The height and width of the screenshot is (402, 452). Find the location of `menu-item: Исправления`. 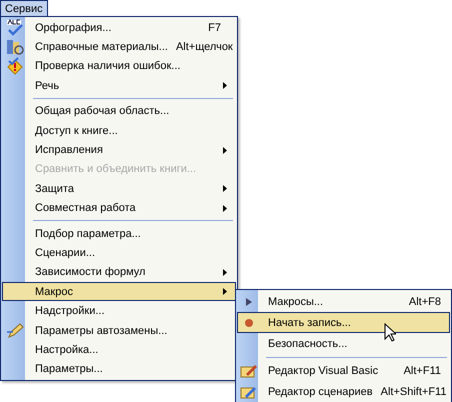

menu-item: Исправления is located at coordinates (119, 150).